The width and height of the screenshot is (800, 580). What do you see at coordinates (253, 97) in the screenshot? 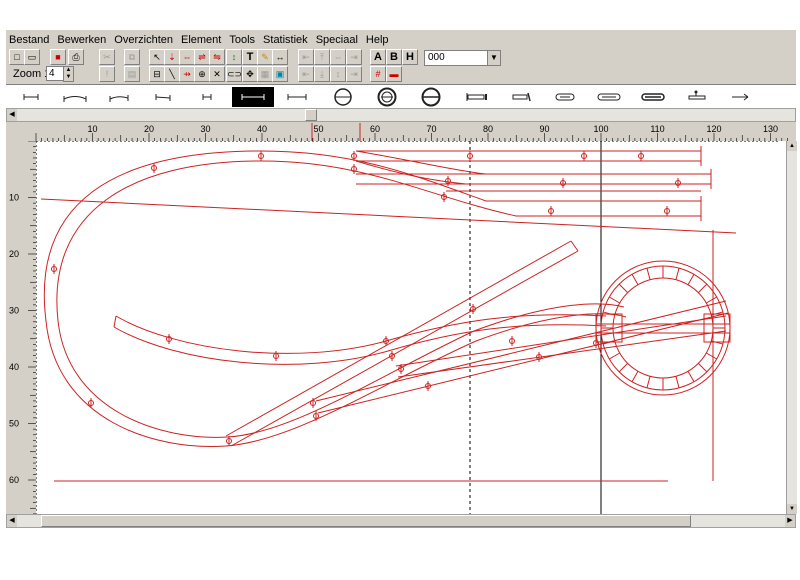
I see `part-item-selected` at bounding box center [253, 97].